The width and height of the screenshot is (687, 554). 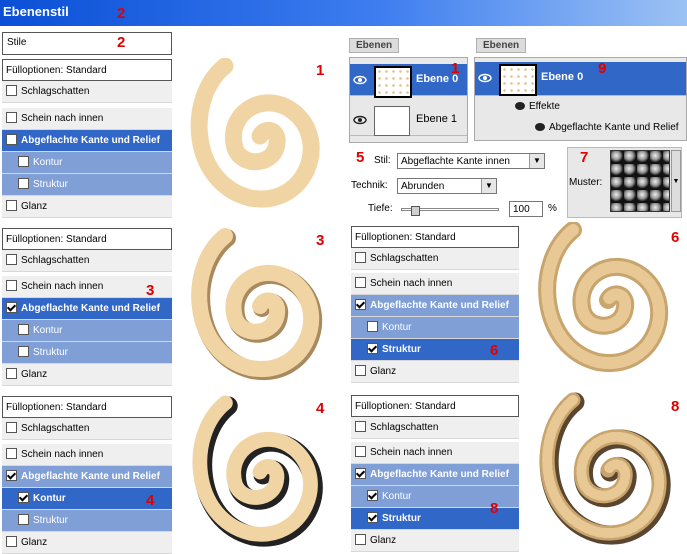 I want to click on style-item-label: Schlagschatten, so click(x=55, y=428).